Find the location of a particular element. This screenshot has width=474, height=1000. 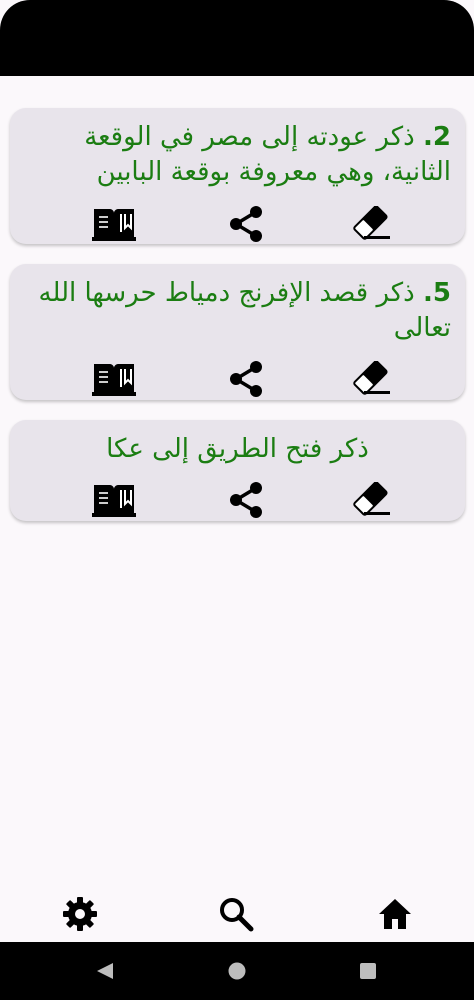

list-item: ذكر فتح الطريق إلى عكا is located at coordinates (237, 470).